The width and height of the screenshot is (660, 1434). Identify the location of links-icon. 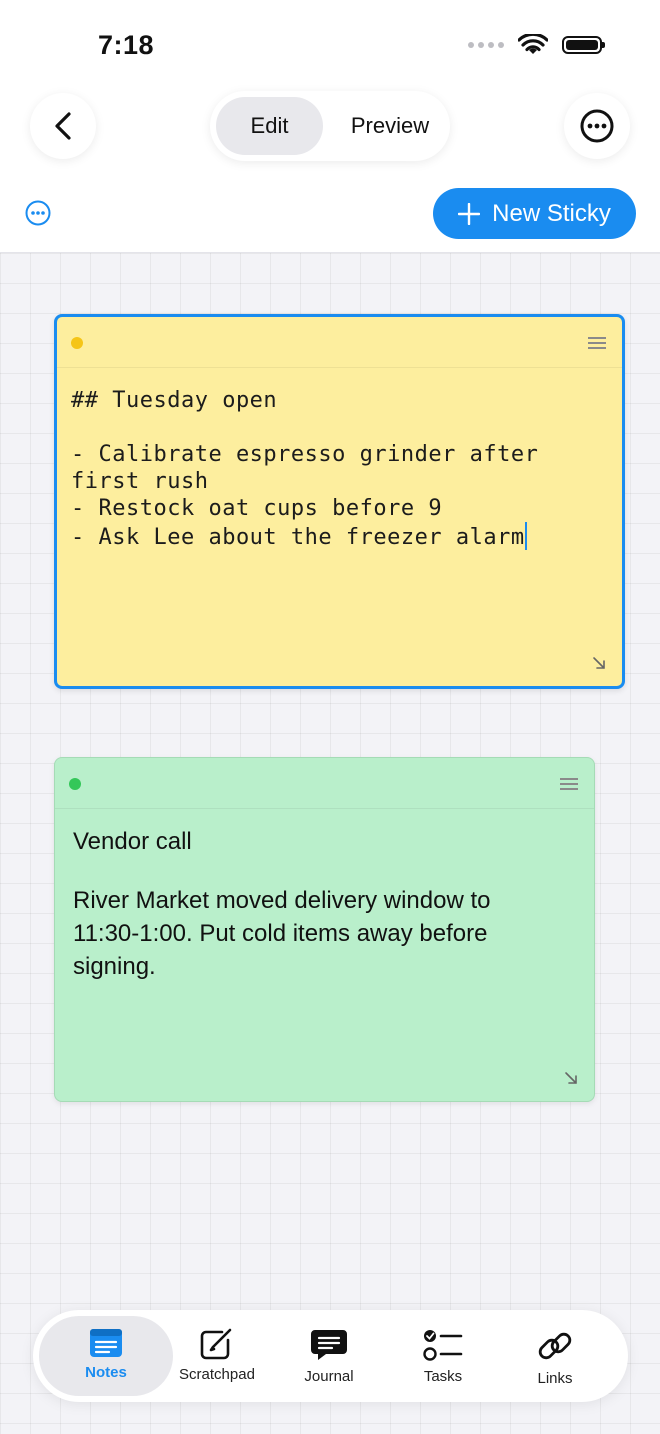
(555, 1346).